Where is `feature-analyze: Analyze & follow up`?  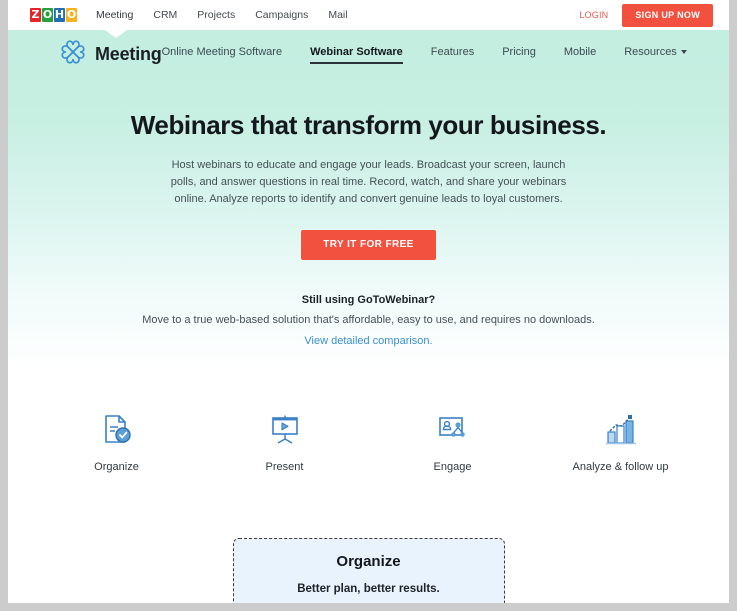 feature-analyze: Analyze & follow up is located at coordinates (621, 440).